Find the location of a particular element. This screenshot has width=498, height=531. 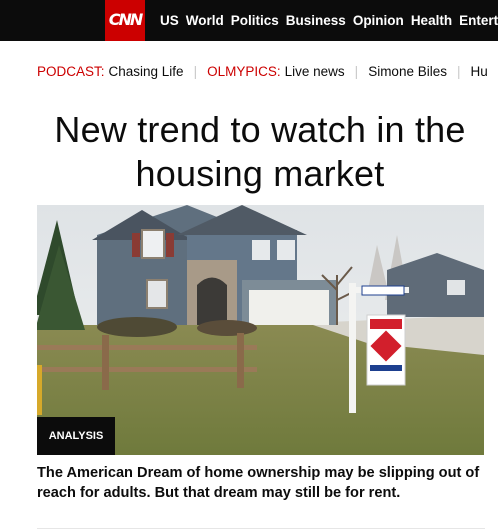

ticker-link-live-news: Live news is located at coordinates (315, 71).